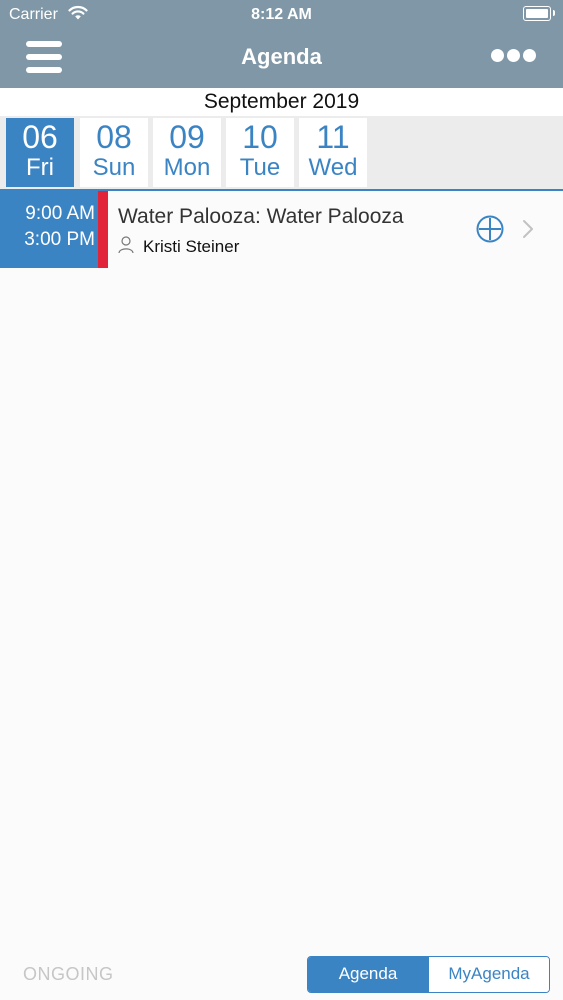 This screenshot has height=1000, width=563. Describe the element at coordinates (528, 229) in the screenshot. I see `chevron-right-icon` at that location.